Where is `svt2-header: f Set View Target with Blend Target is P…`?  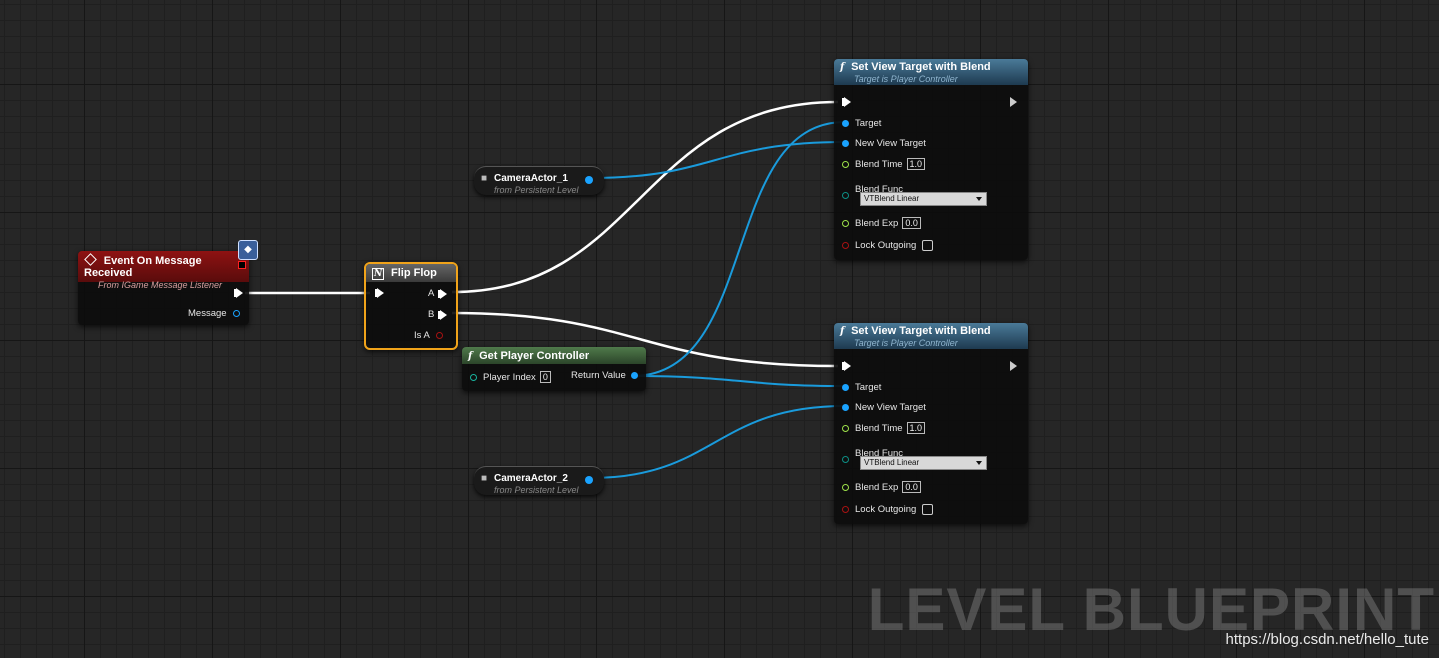 svt2-header: f Set View Target with Blend Target is P… is located at coordinates (931, 336).